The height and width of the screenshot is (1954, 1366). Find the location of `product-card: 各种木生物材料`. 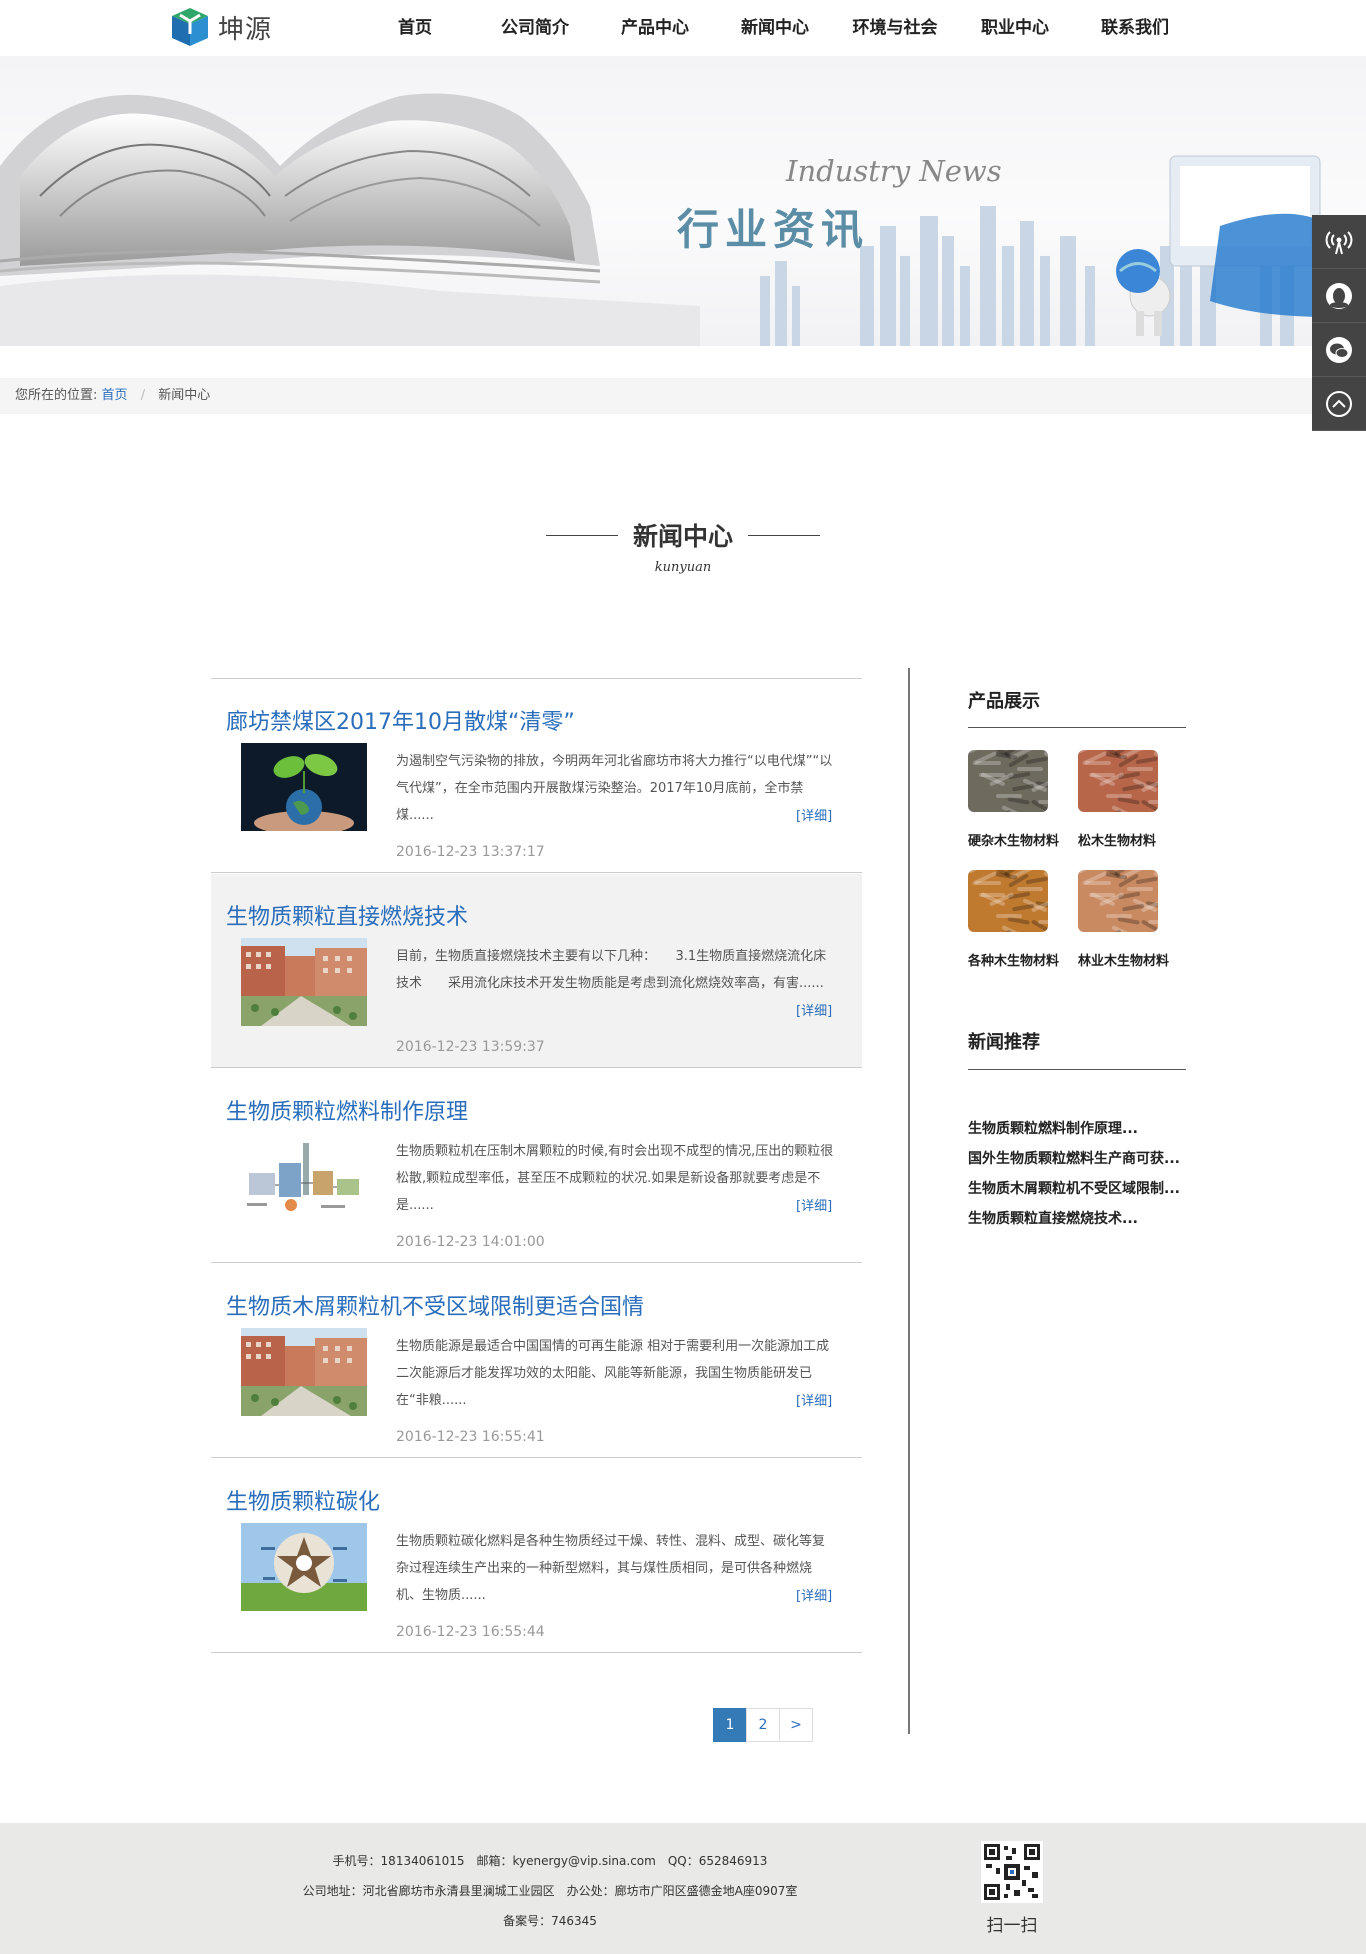

product-card: 各种木生物材料 is located at coordinates (1023, 919).